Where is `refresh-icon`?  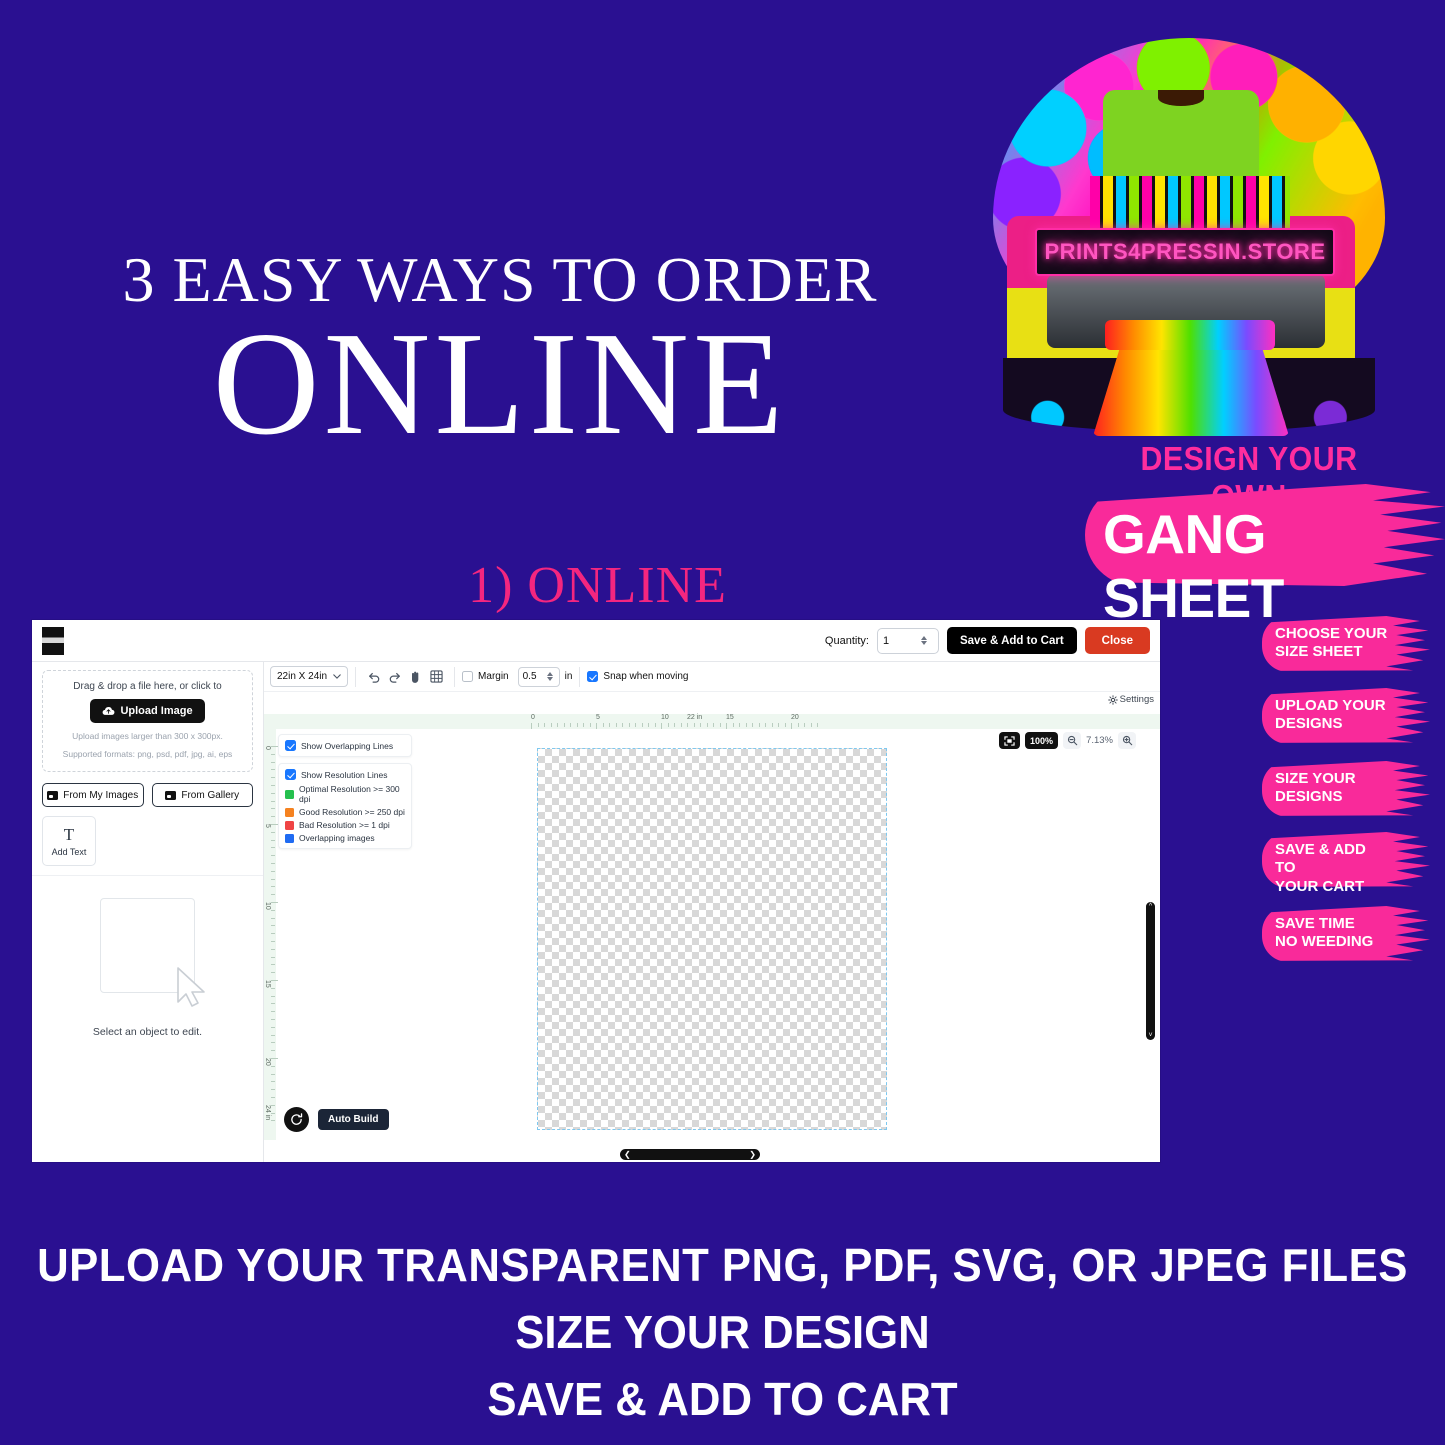
refresh-icon is located at coordinates (297, 1119).